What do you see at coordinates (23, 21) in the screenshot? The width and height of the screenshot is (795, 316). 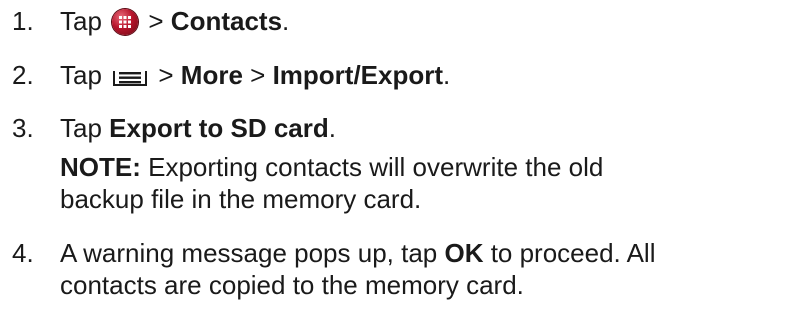 I see `step-number: 1.` at bounding box center [23, 21].